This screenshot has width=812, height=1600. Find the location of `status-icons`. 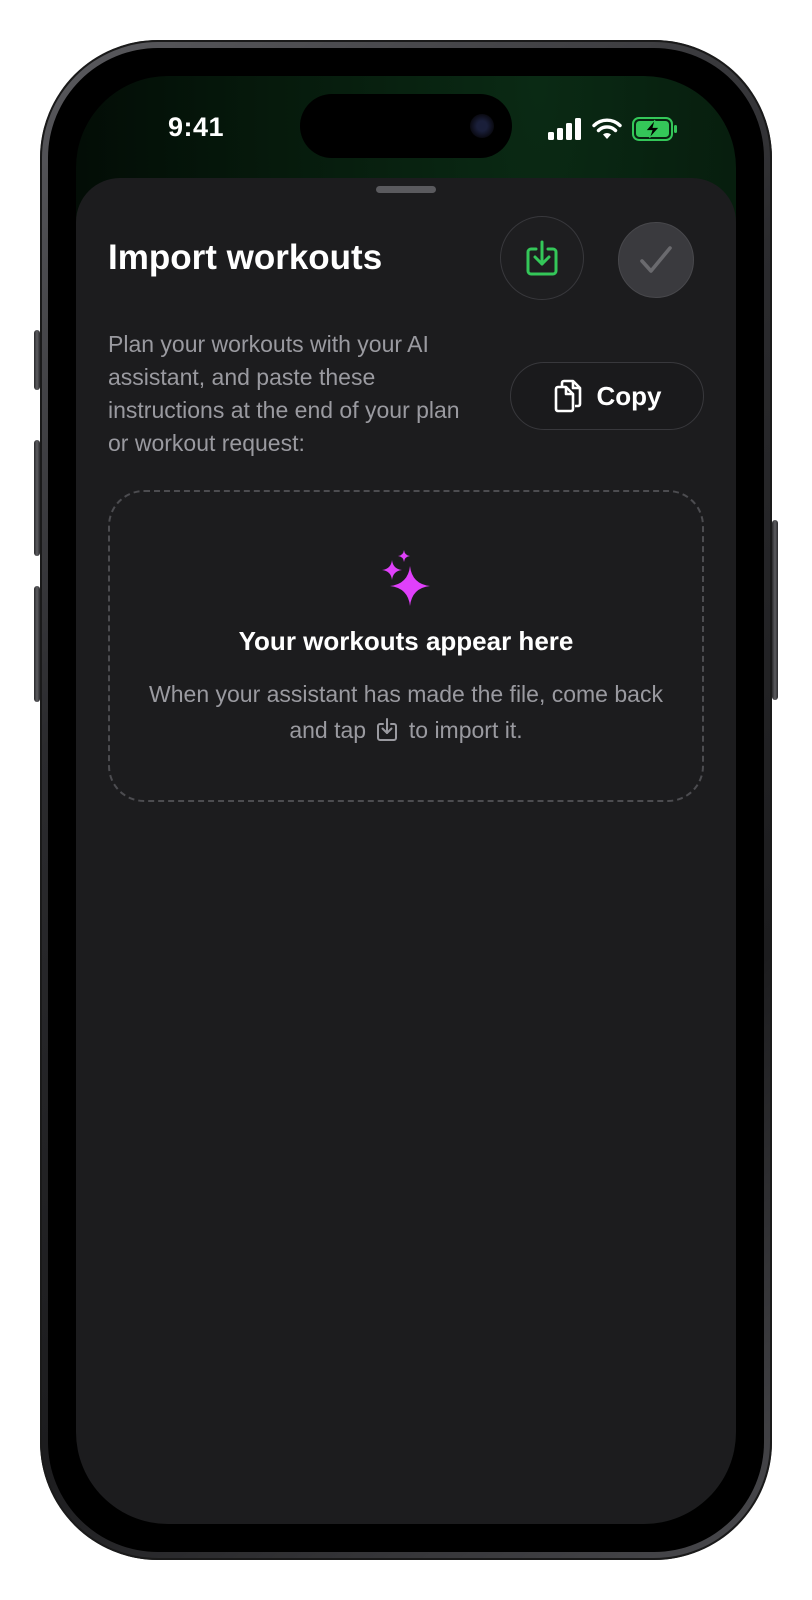

status-icons is located at coordinates (613, 129).